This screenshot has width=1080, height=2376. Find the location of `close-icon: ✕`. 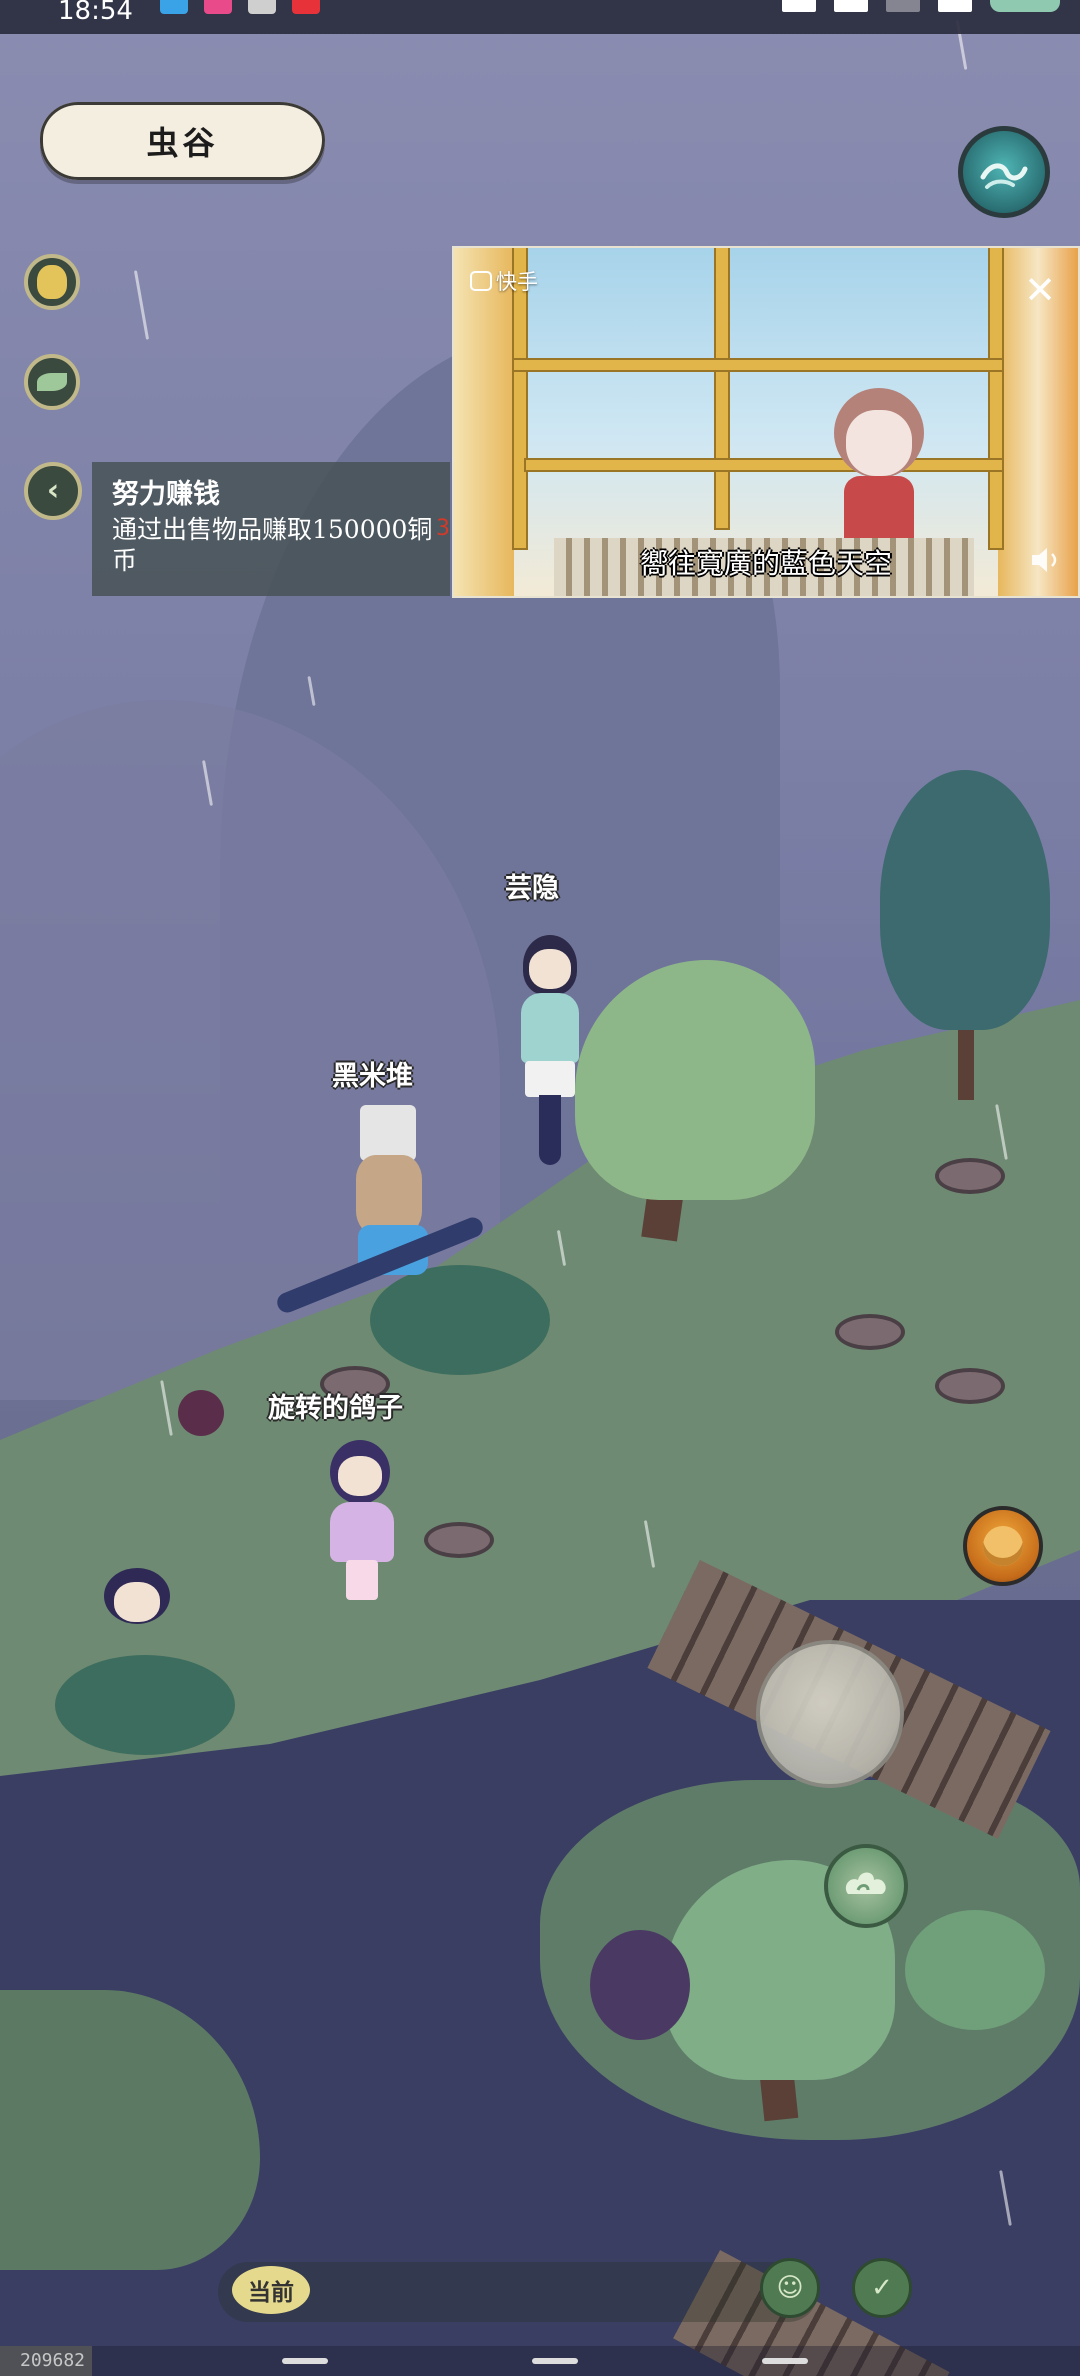

close-icon: ✕ is located at coordinates (1040, 290).